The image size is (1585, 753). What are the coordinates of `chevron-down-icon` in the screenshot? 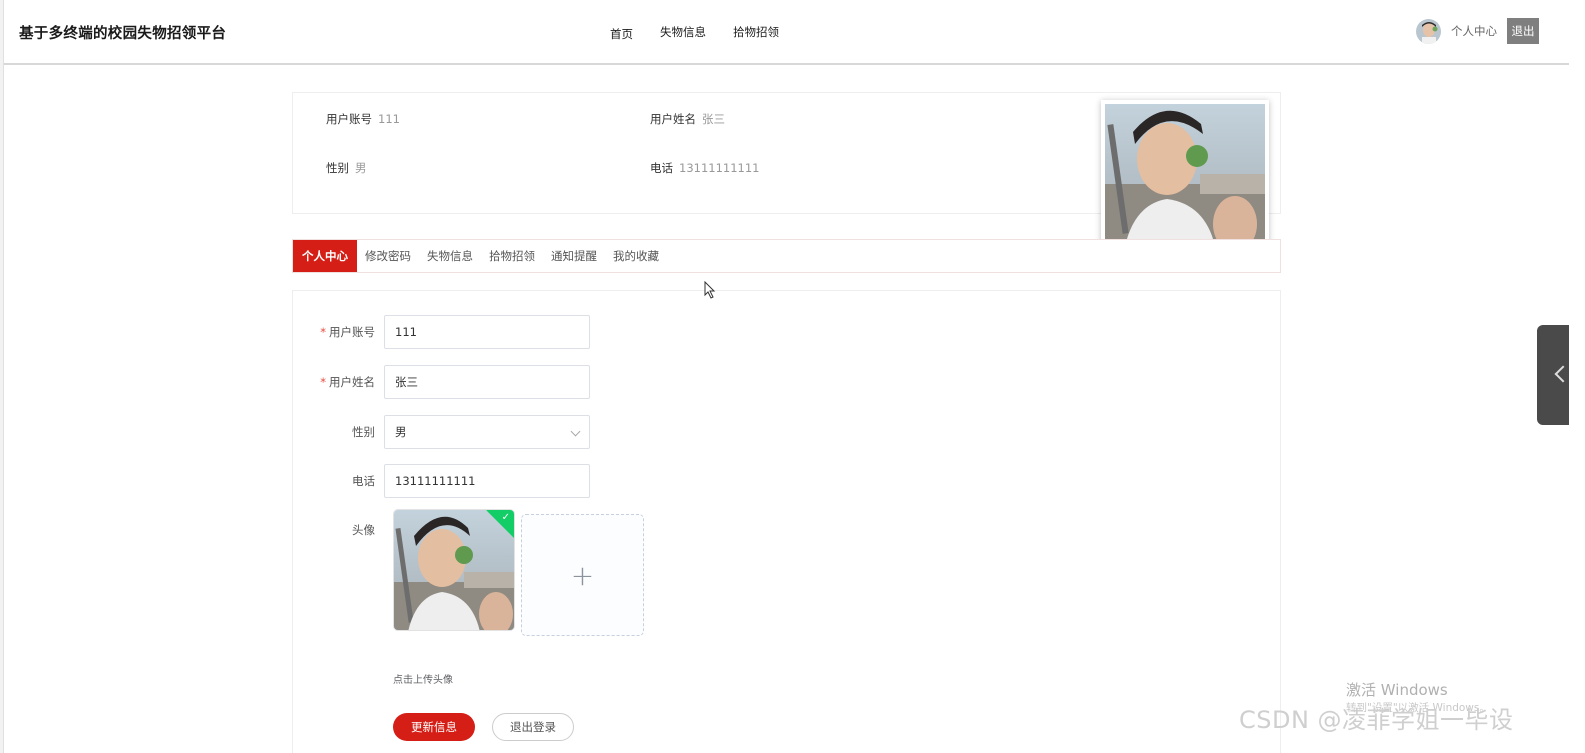 It's located at (575, 431).